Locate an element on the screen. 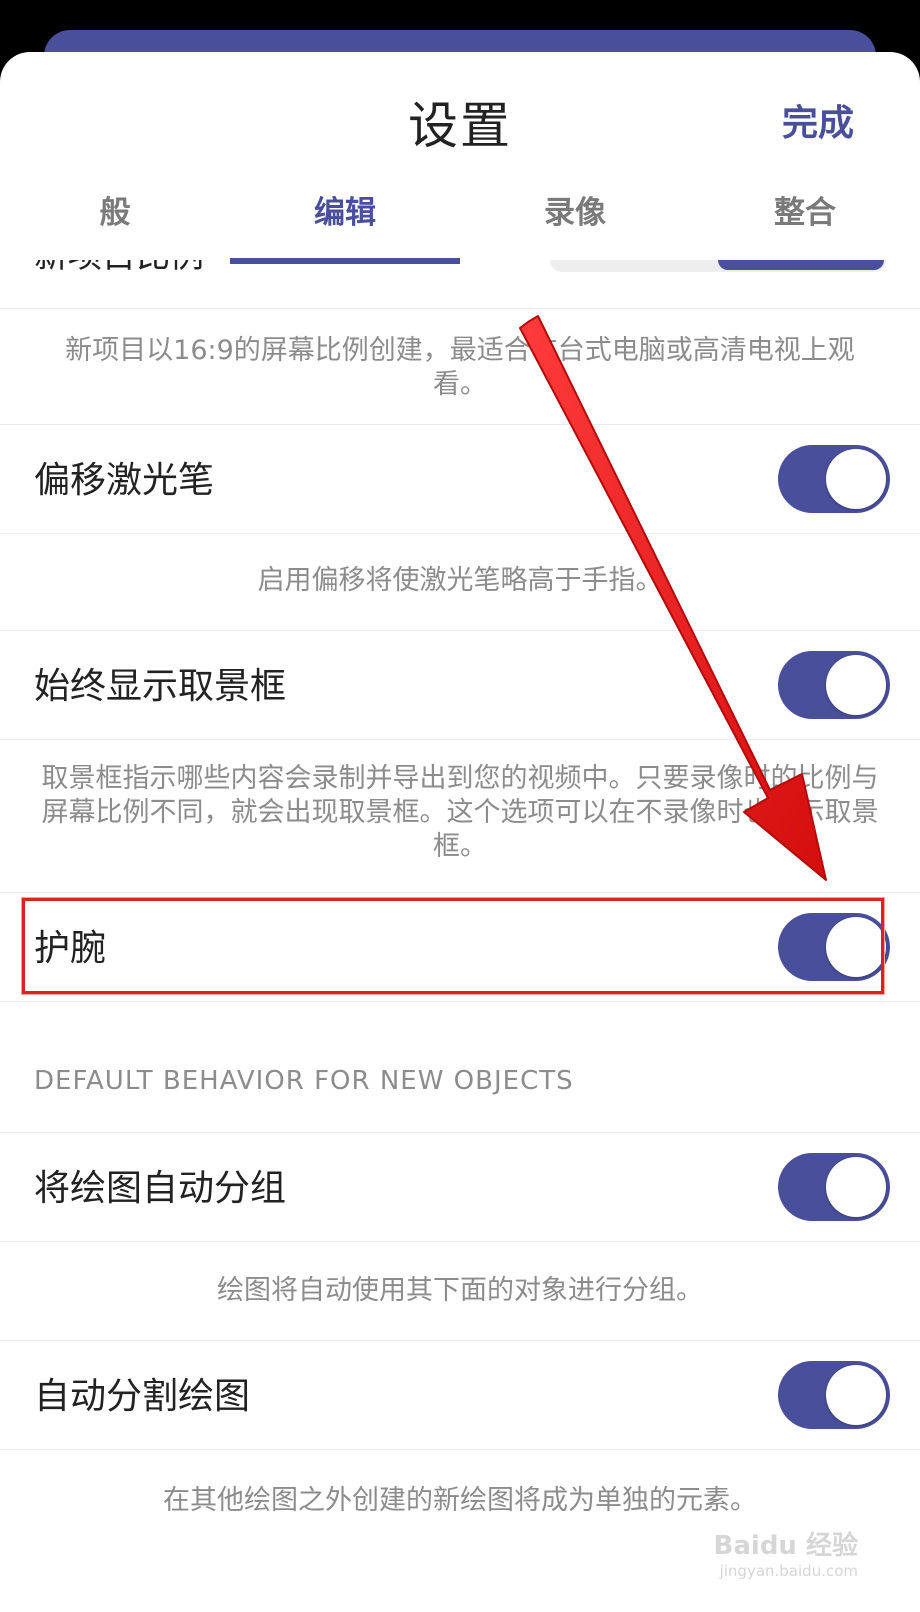  auto-group-description: 绘图将自动使用其下面的对象进行分组。 is located at coordinates (460, 1290).